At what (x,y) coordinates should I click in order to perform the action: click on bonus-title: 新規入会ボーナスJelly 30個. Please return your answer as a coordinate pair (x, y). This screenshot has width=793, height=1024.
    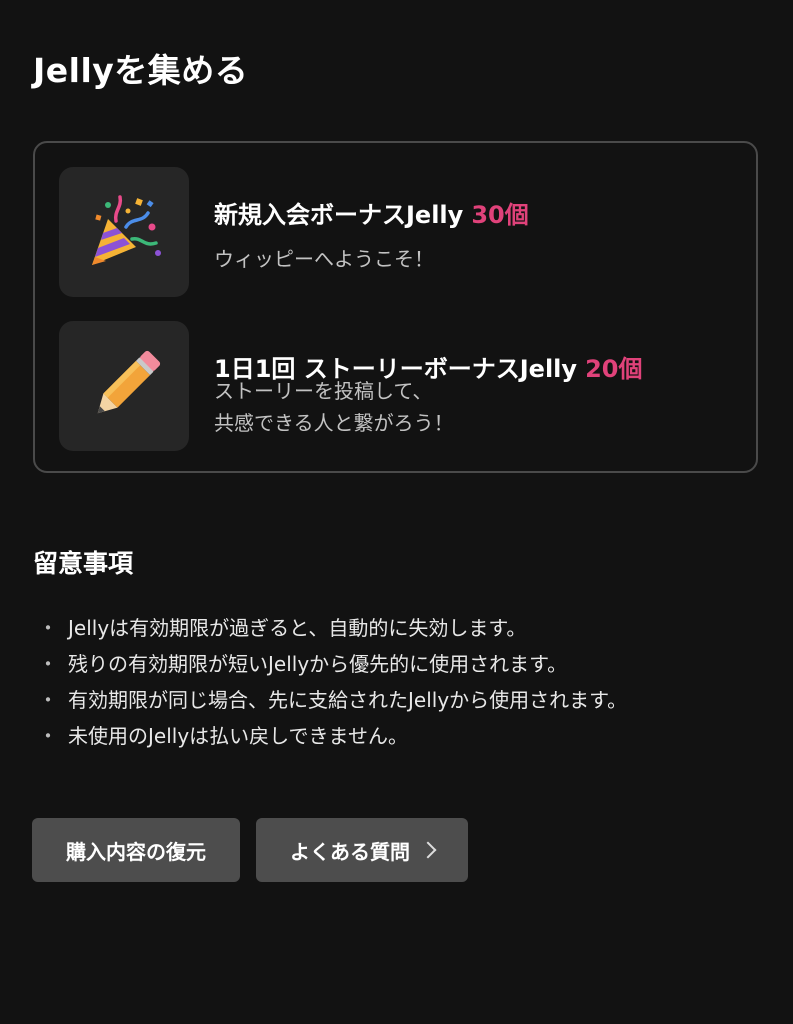
    Looking at the image, I should click on (371, 215).